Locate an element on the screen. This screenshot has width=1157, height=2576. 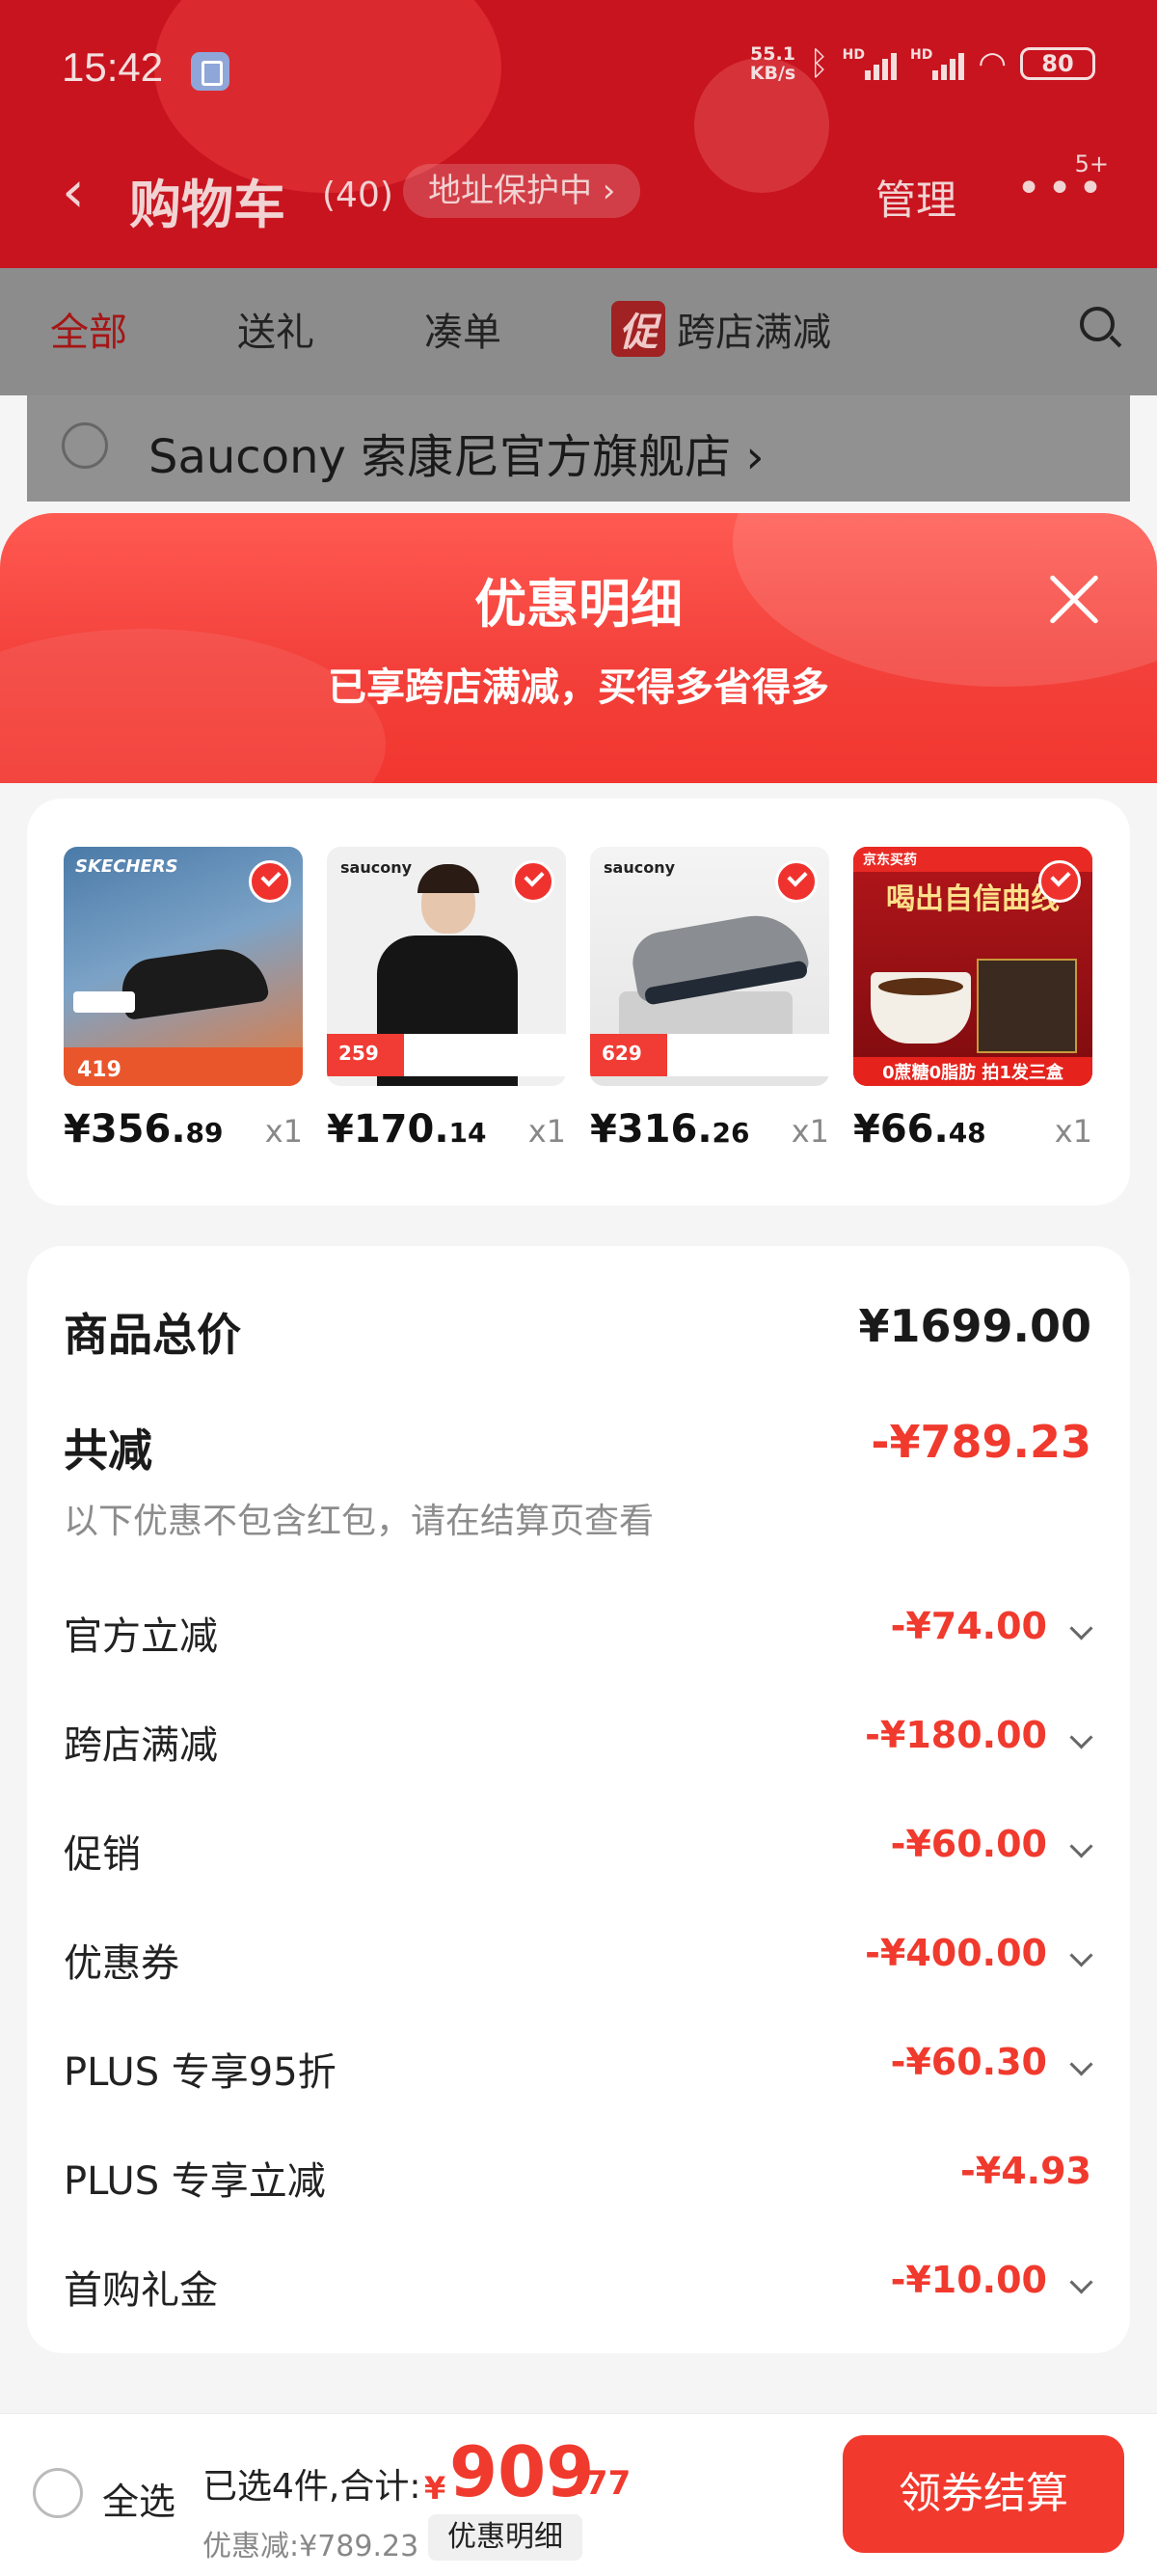
more-menu-icon: 5+ ••• is located at coordinates (1062, 181).